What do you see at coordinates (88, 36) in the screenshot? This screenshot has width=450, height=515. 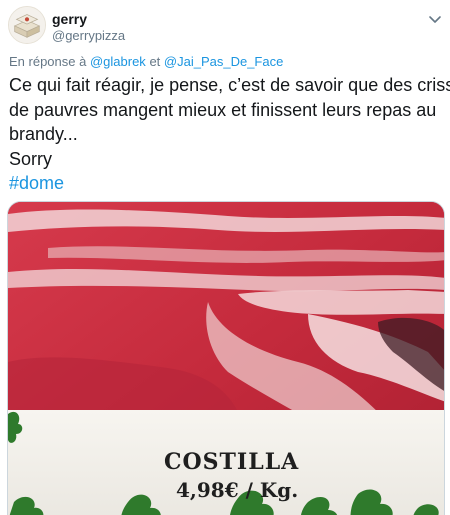 I see `handle: @gerrypizza` at bounding box center [88, 36].